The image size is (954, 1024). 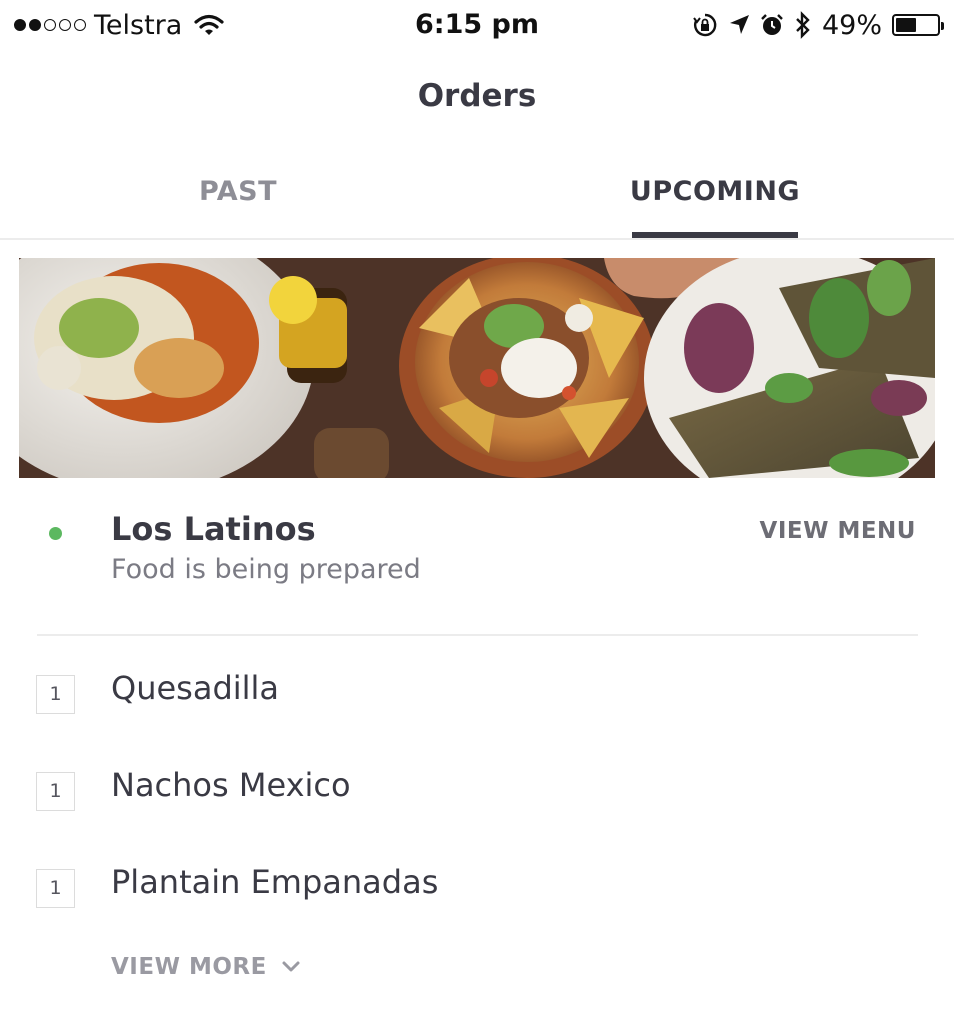 I want to click on order-item: 1 Quesadilla, so click(x=477, y=701).